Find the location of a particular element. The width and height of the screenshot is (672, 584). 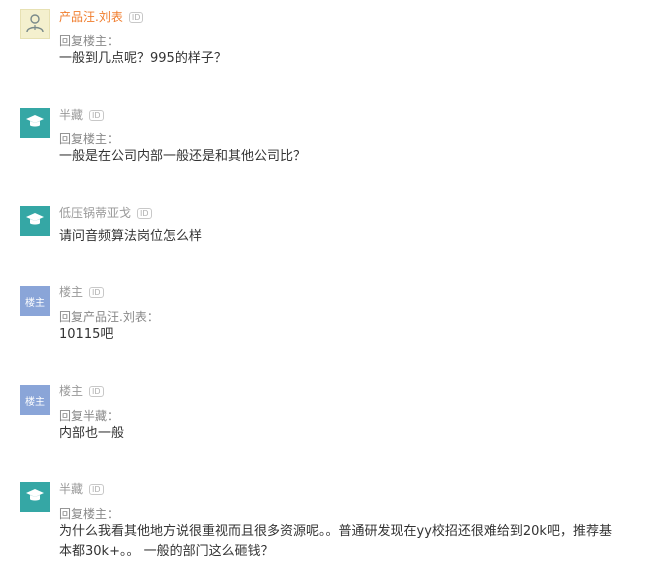

comment-body-line: 本都30k+。。 一般的部门这么砸钱？ is located at coordinates (166, 551).